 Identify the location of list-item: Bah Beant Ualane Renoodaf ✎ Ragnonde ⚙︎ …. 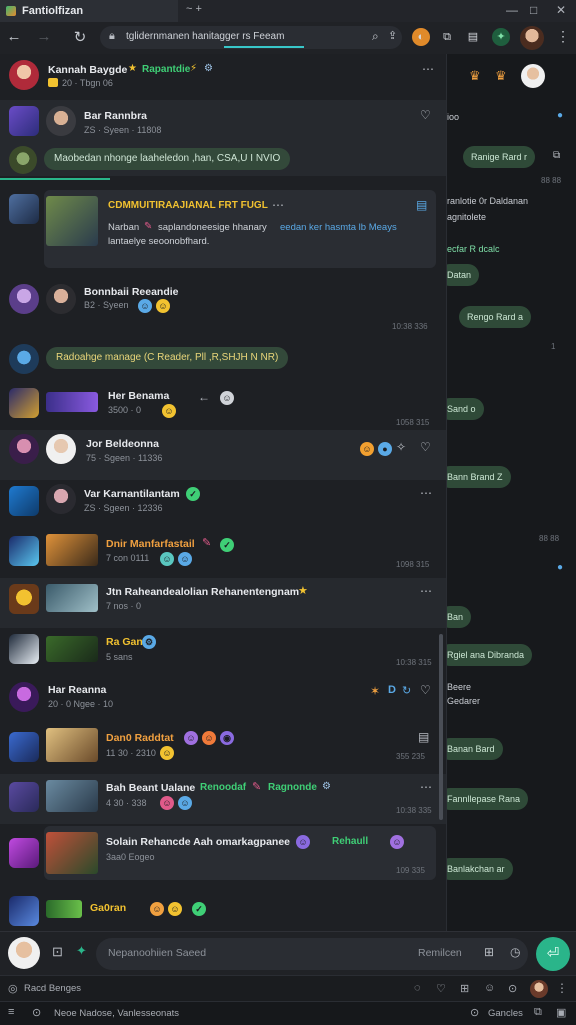
(223, 799).